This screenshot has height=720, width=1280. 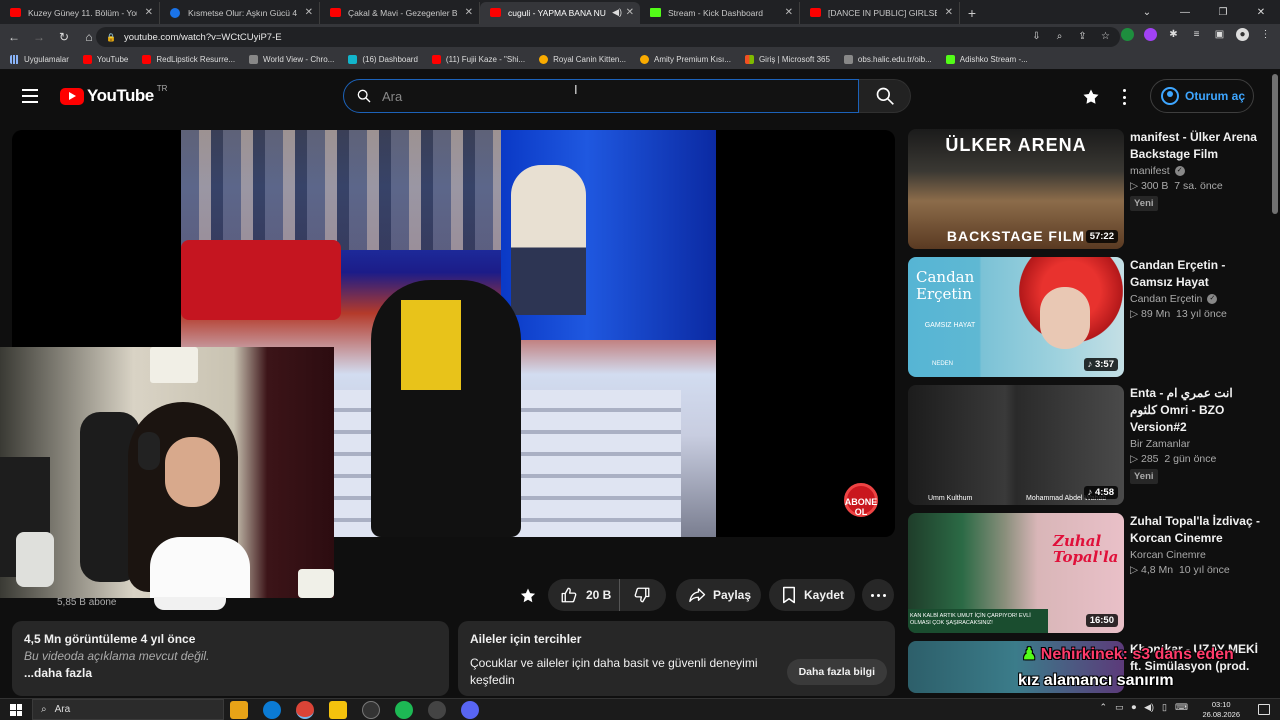 What do you see at coordinates (113, 95) in the screenshot?
I see `youtube-logo: YouTube TR` at bounding box center [113, 95].